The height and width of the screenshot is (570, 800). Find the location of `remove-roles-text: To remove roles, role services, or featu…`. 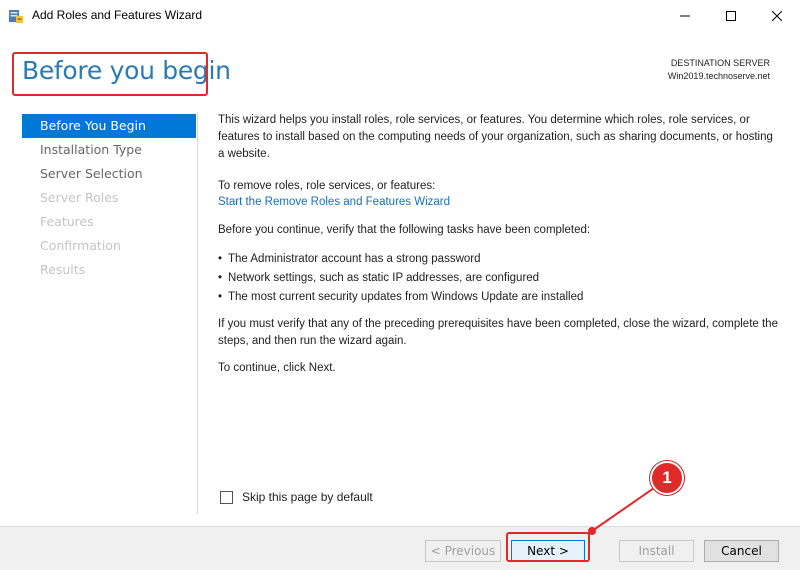

remove-roles-text: To remove roles, role services, or featu… is located at coordinates (327, 186).